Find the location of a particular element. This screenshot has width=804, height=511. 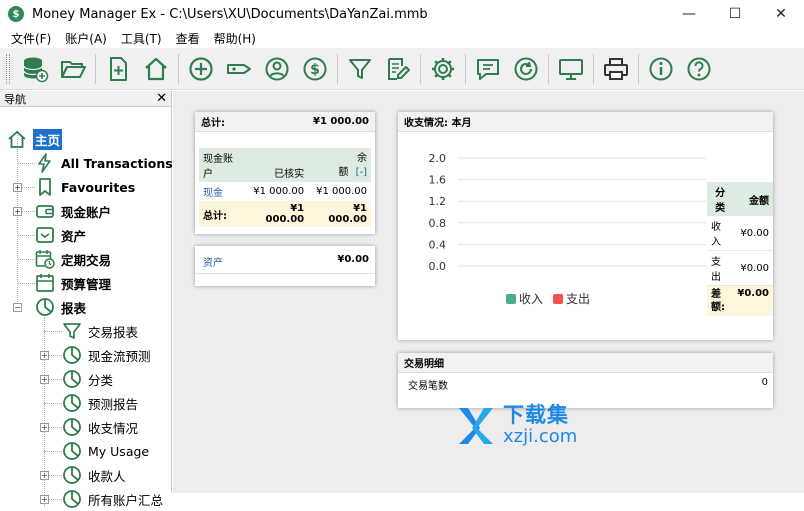

ie-diff-label-2: 额: is located at coordinates (718, 307).